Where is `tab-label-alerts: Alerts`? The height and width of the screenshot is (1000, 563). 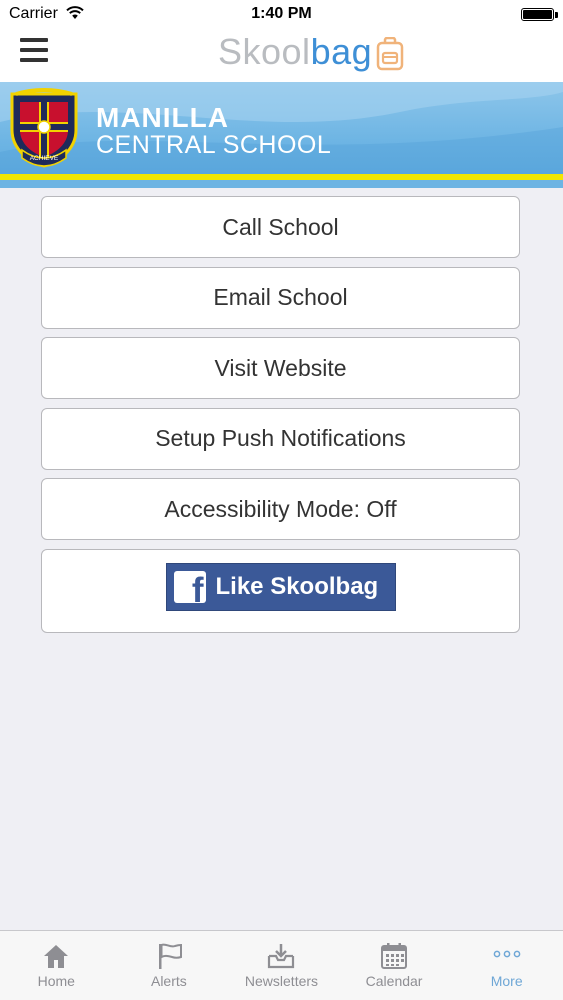
tab-label-alerts: Alerts is located at coordinates (168, 981).